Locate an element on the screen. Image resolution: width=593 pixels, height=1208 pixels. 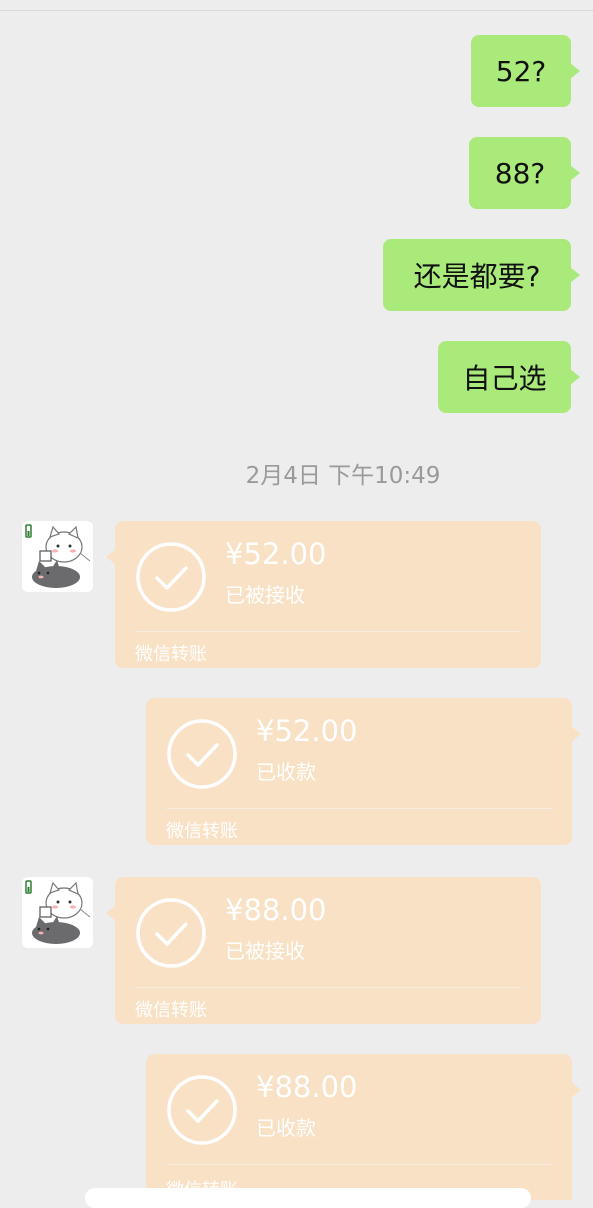
chat-bubble-outgoing: 还是都要? is located at coordinates (481, 275).